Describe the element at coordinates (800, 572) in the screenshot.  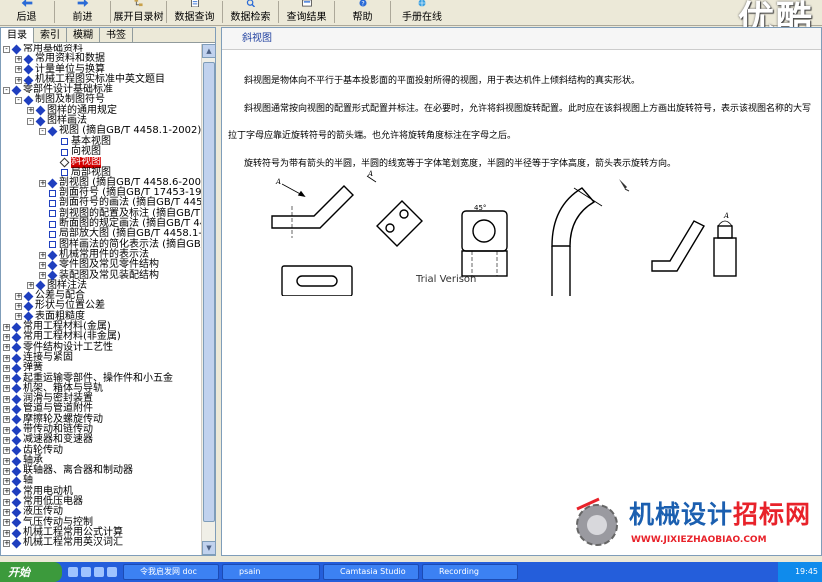
I see `system-tray-clock: 19:45` at that location.